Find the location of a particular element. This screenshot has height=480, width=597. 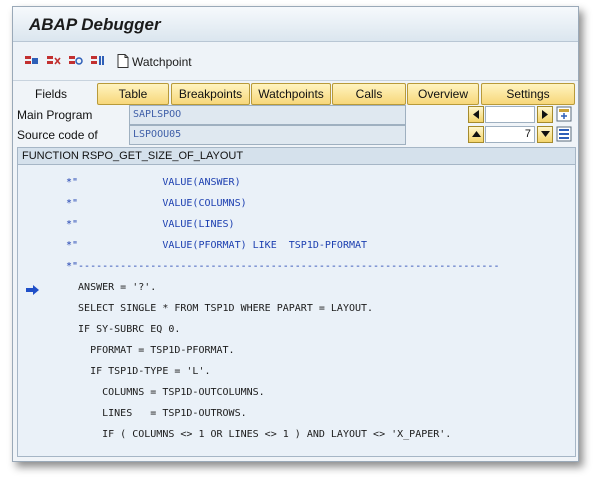

line-number-field: 7 is located at coordinates (510, 134).